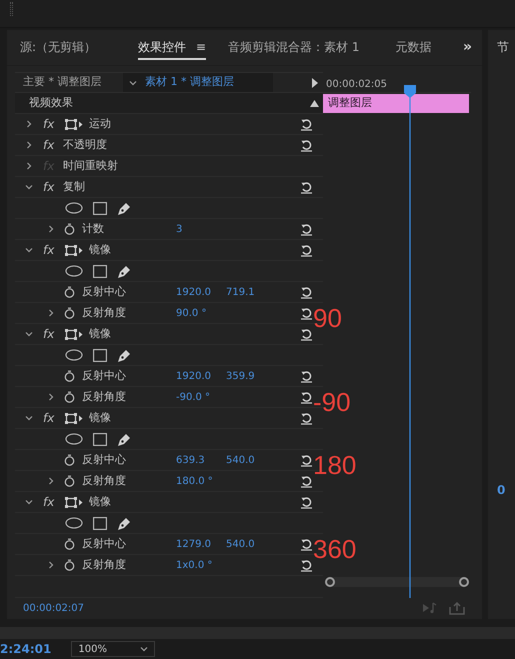 This screenshot has height=659, width=515. What do you see at coordinates (201, 544) in the screenshot?
I see `param-value: 1279.0` at bounding box center [201, 544].